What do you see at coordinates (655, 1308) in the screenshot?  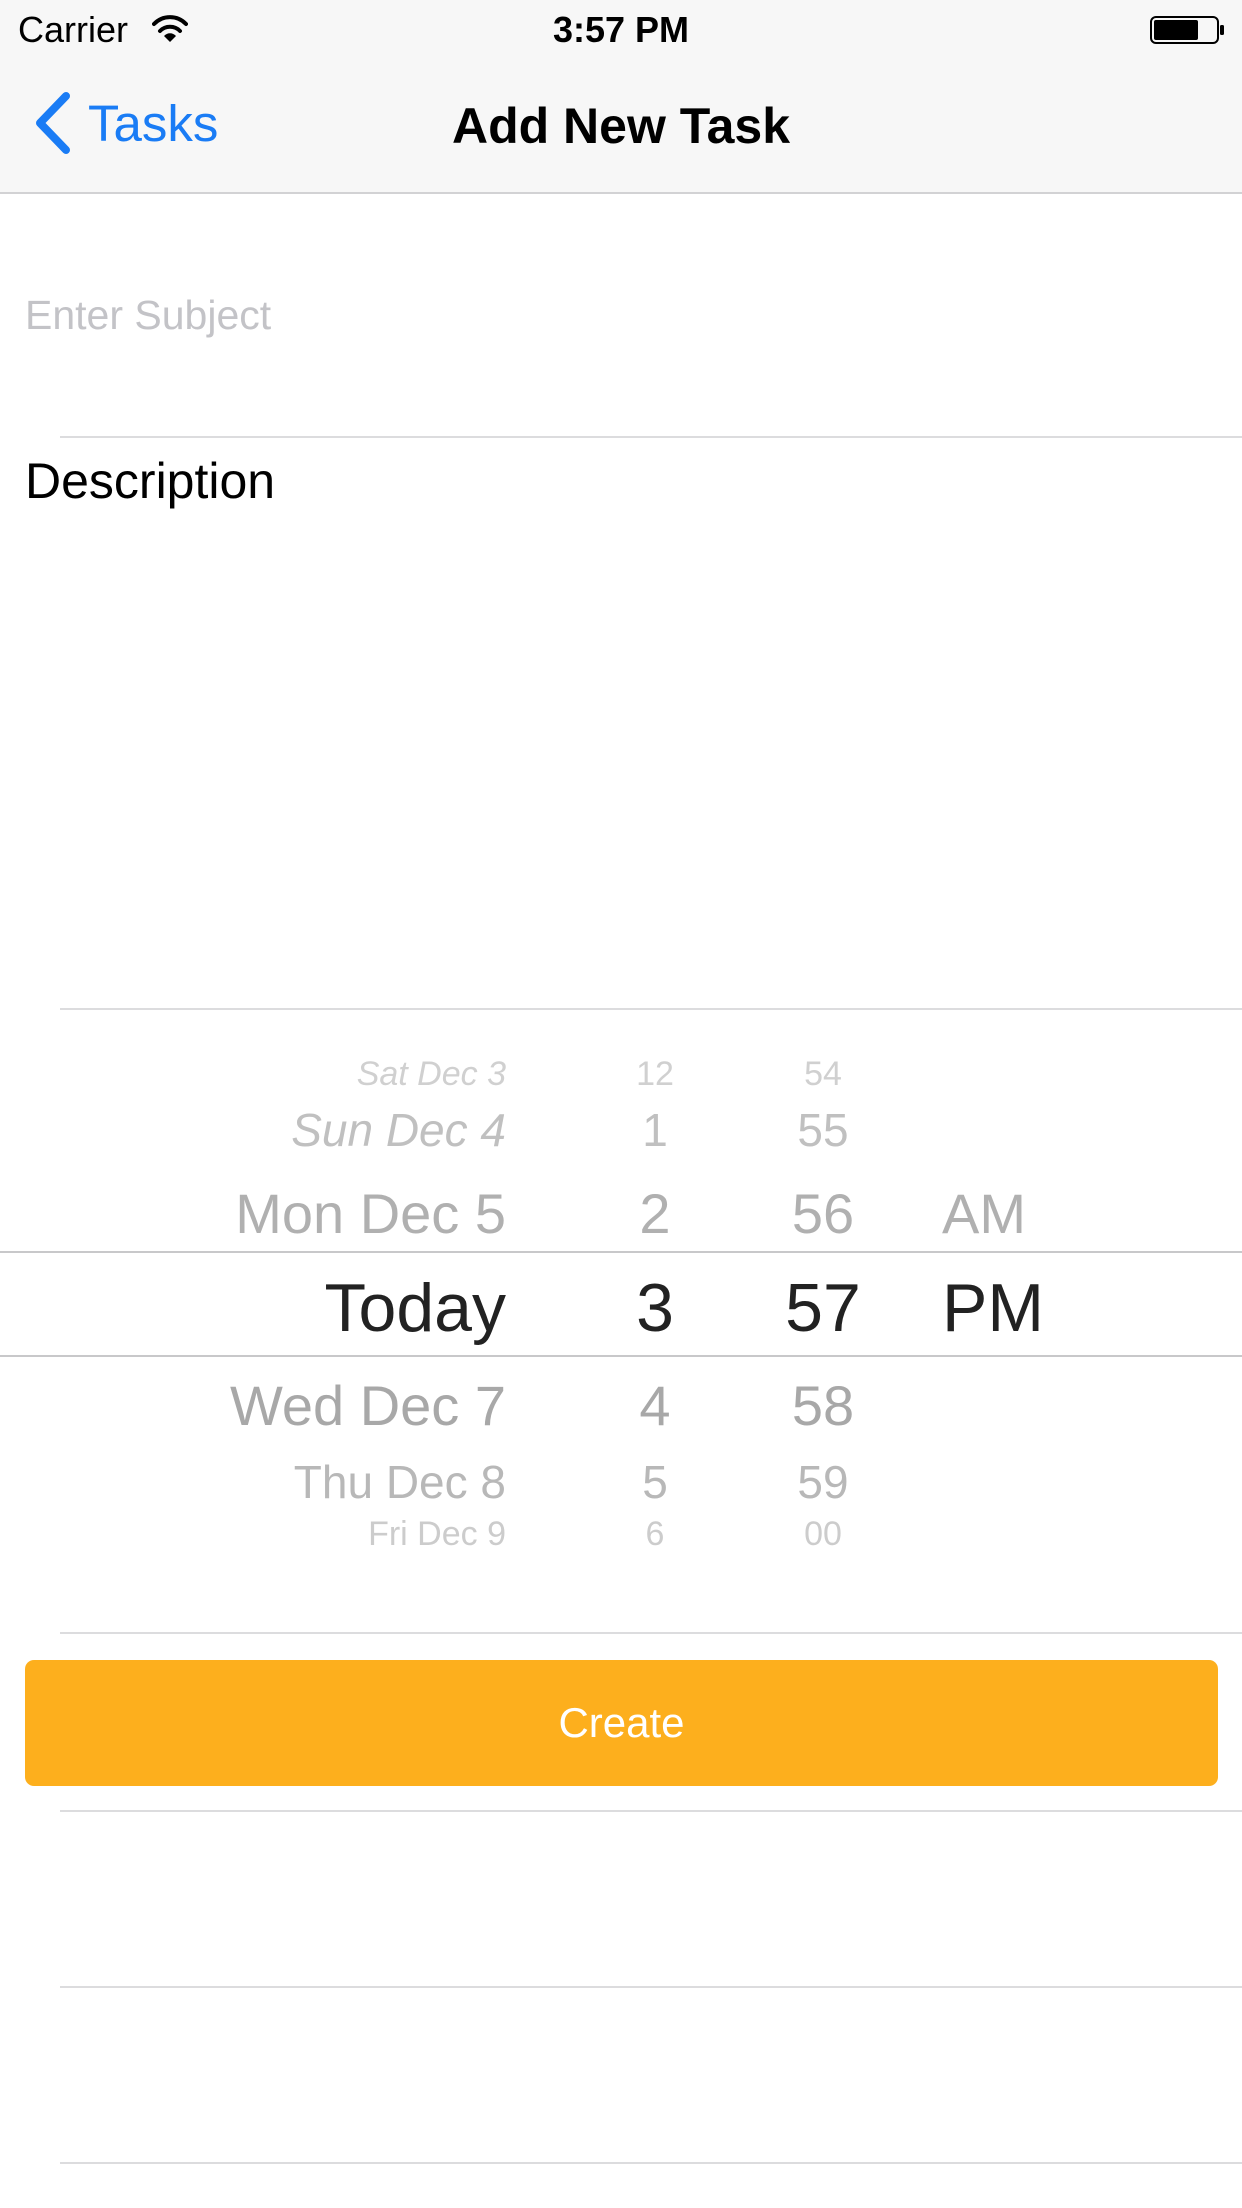 I see `picker-hour-item-selected: 3` at bounding box center [655, 1308].